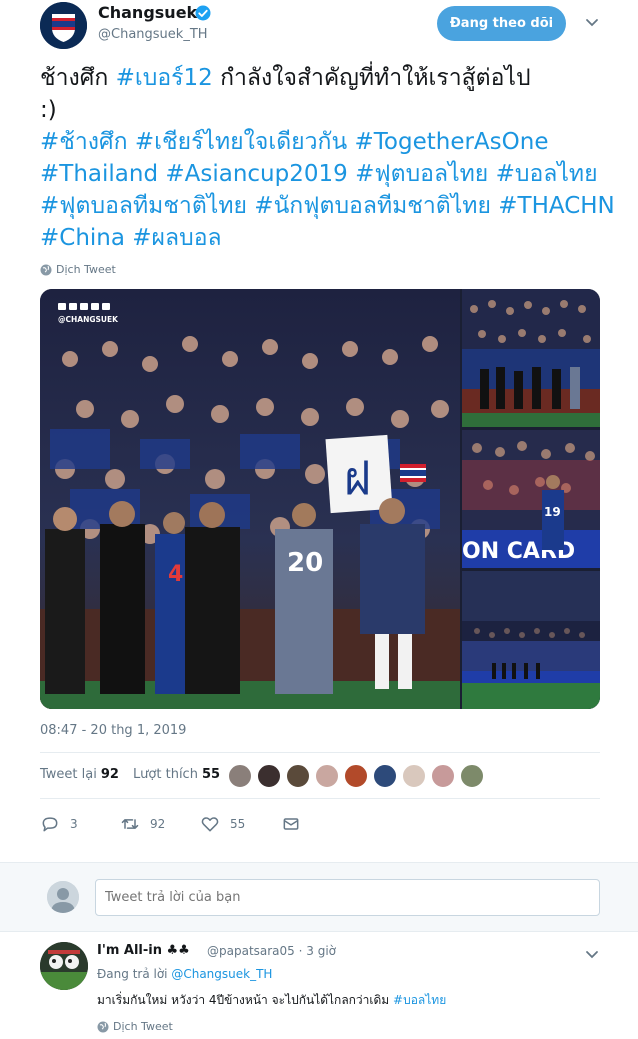  What do you see at coordinates (158, 824) in the screenshot?
I see `retweet-count: 92` at bounding box center [158, 824].